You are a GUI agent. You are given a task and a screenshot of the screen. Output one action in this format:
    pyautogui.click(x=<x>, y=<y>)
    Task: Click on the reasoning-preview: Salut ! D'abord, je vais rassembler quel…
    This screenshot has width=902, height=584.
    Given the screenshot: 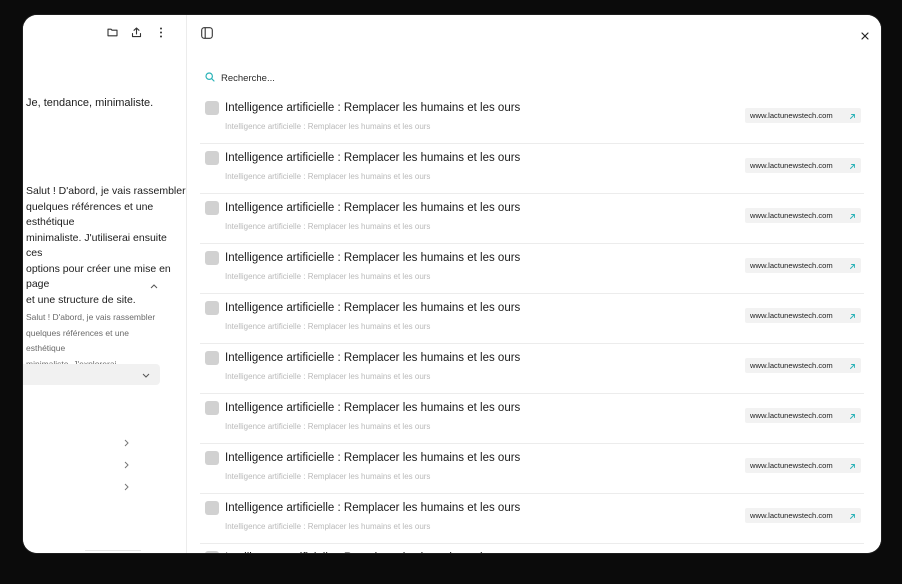 What is the action you would take?
    pyautogui.click(x=91, y=340)
    